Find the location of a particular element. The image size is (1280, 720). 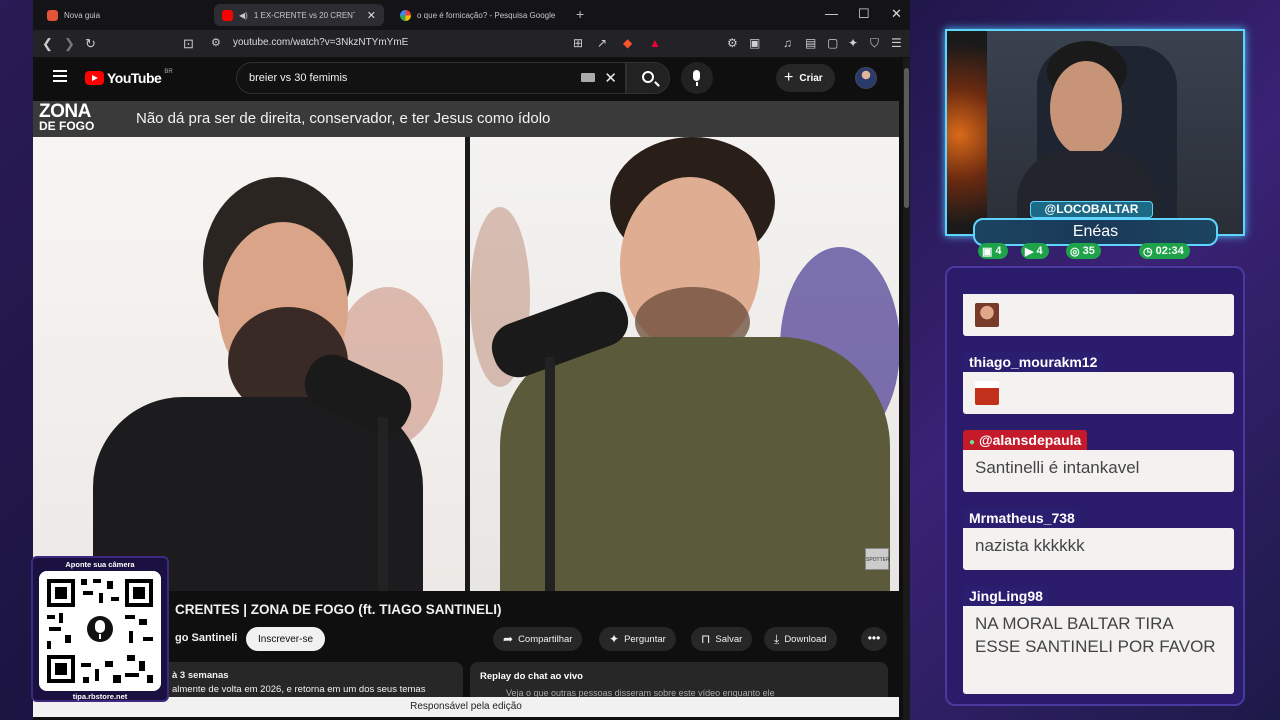

google-favicon-icon is located at coordinates (405, 15).